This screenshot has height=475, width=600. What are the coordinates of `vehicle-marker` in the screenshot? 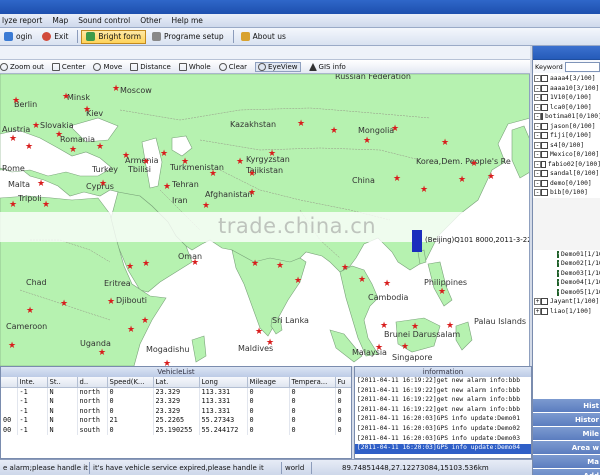 It's located at (417, 241).